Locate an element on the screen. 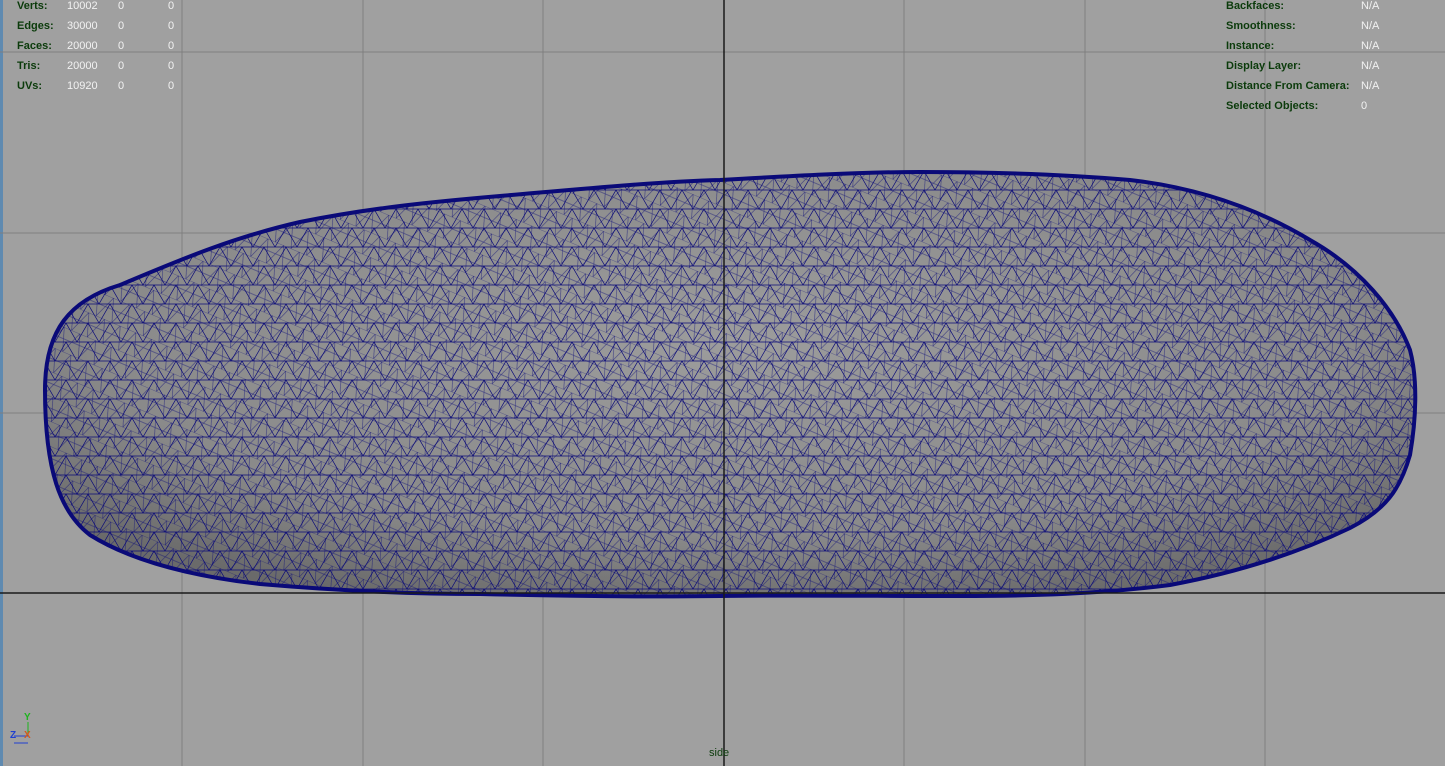 The height and width of the screenshot is (766, 1445). stat-label: Verts: is located at coordinates (32, 6).